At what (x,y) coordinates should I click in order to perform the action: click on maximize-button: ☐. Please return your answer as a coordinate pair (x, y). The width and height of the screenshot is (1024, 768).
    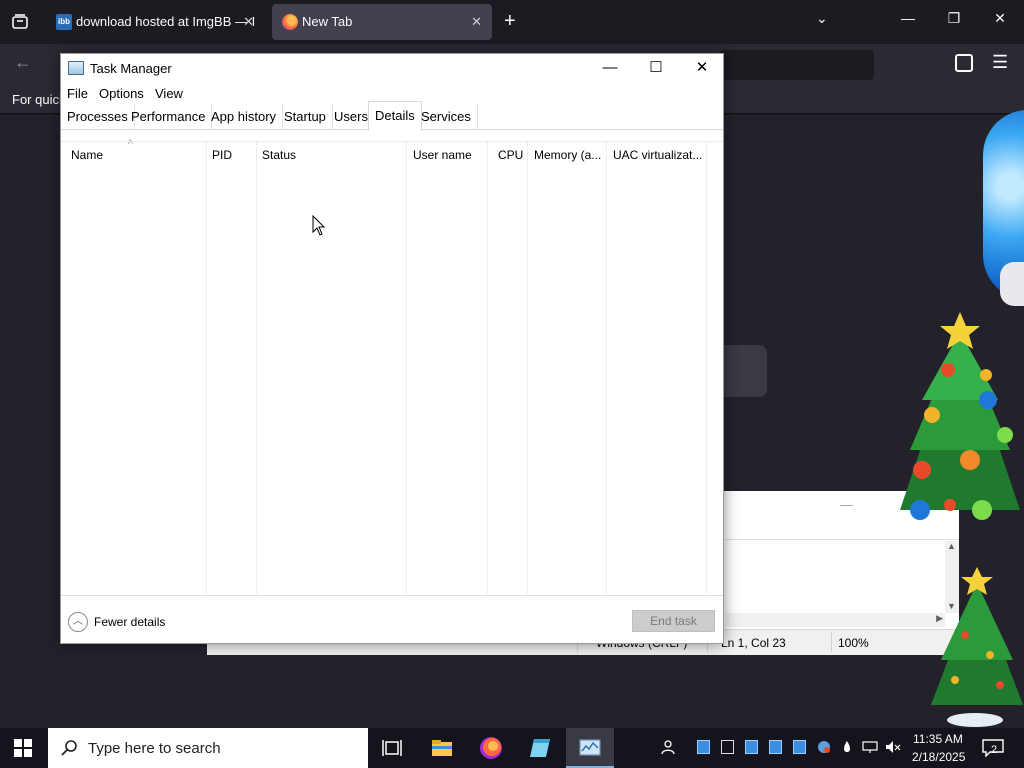
    Looking at the image, I should click on (656, 68).